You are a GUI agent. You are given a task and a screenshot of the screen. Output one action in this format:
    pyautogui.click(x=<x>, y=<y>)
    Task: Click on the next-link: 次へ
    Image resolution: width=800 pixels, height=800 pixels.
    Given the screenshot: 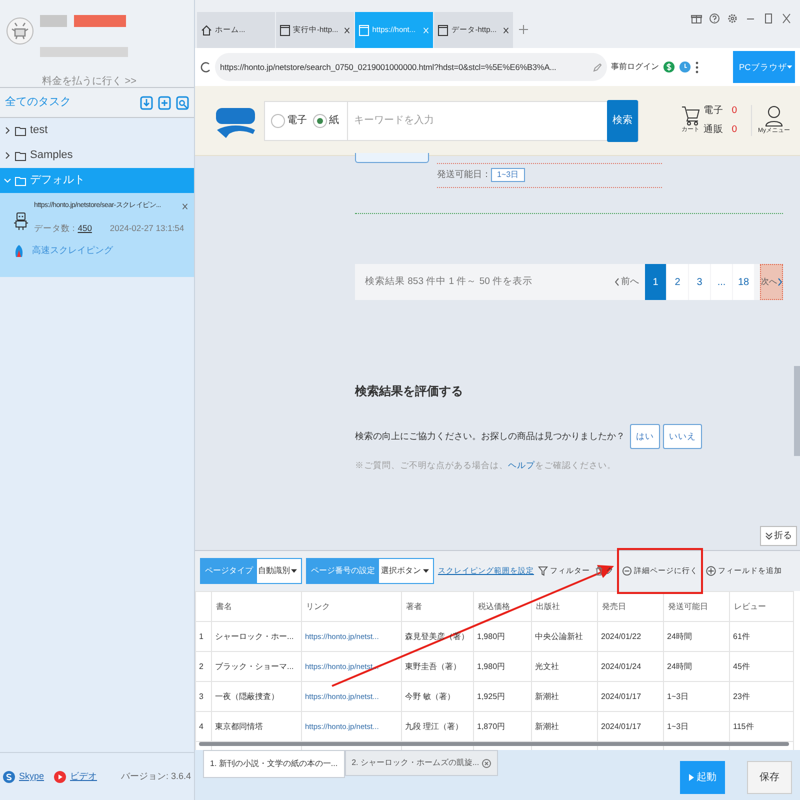 What is the action you would take?
    pyautogui.click(x=771, y=282)
    